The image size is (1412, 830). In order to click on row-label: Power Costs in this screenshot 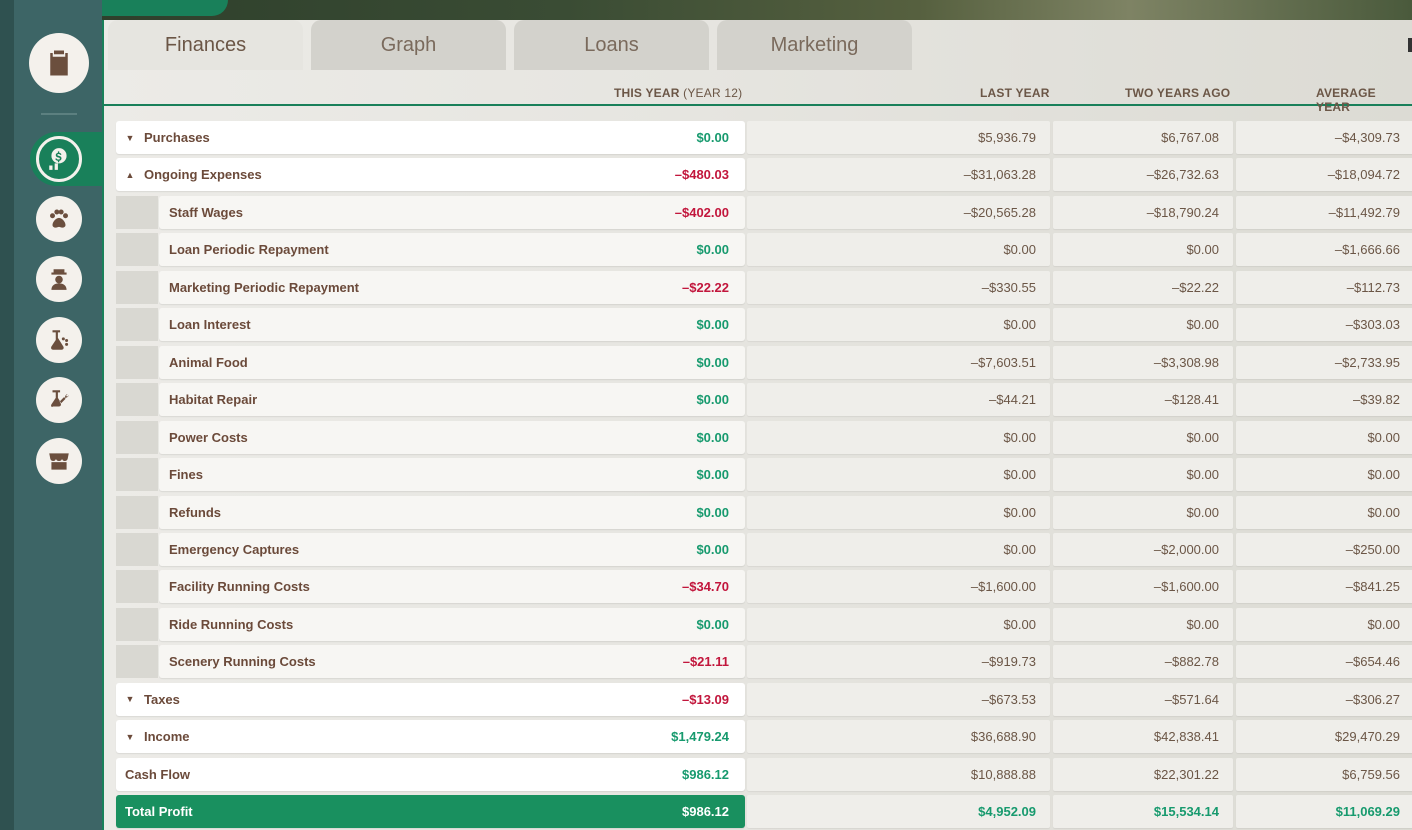, I will do `click(208, 437)`.